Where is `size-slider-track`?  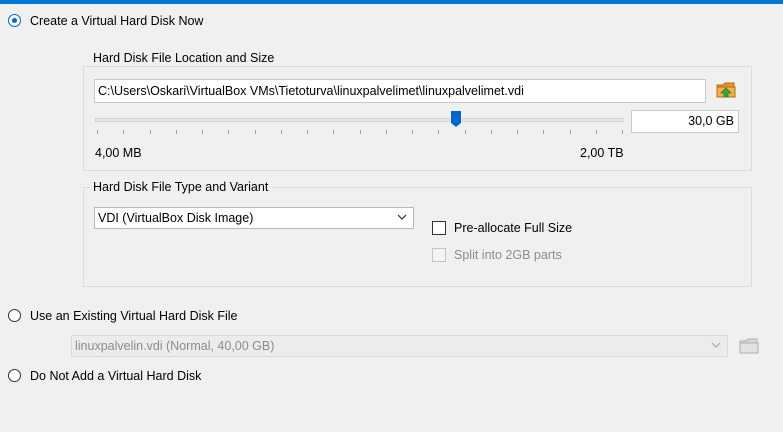 size-slider-track is located at coordinates (359, 120).